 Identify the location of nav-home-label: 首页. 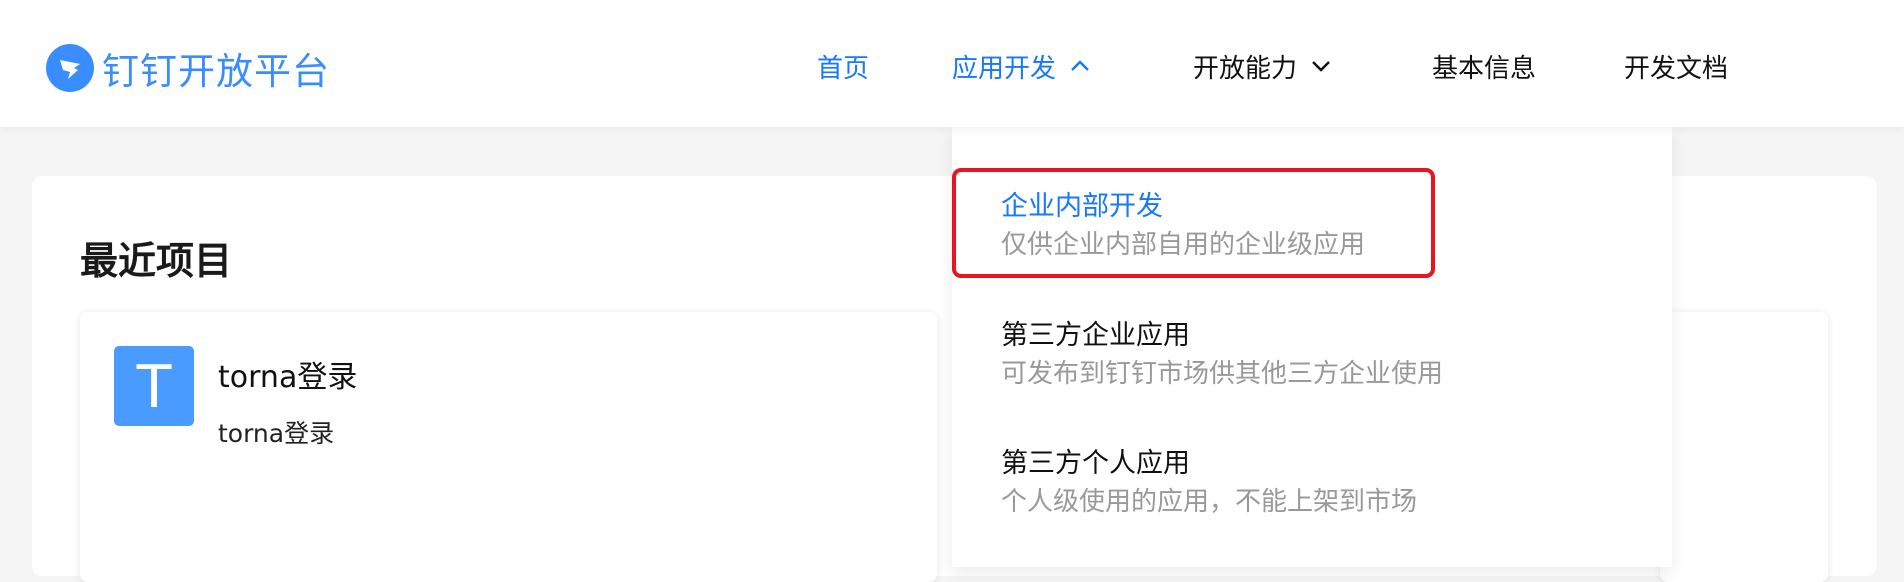
(843, 68).